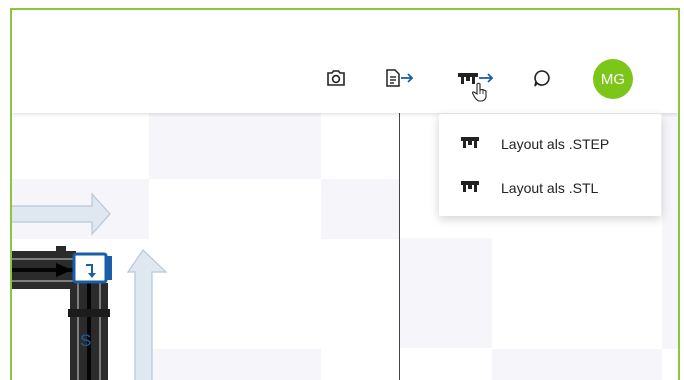 This screenshot has height=380, width=684. I want to click on menu-item-layout-stl: Layout als .STL, so click(550, 188).